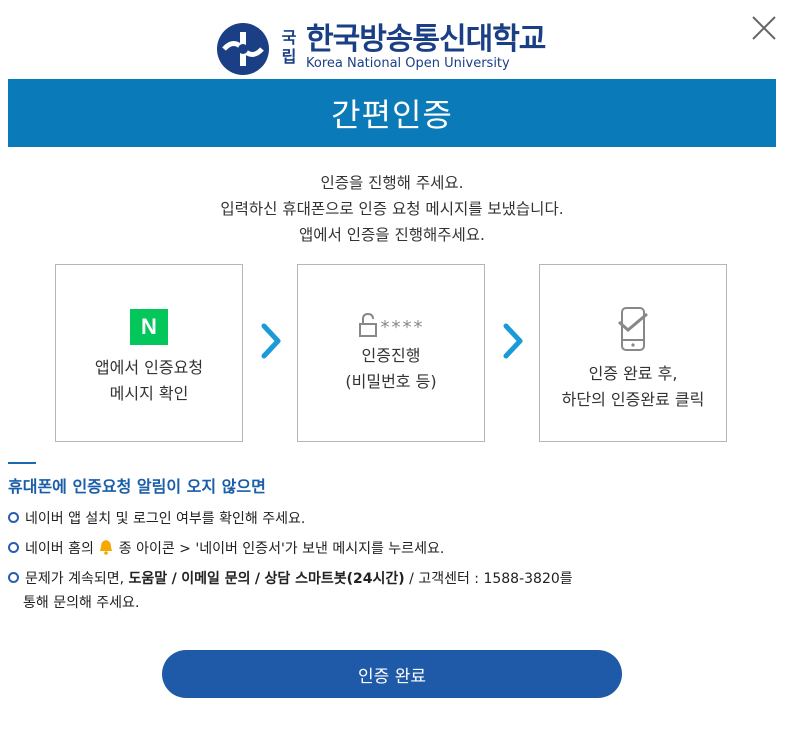 Image resolution: width=804 pixels, height=748 pixels. What do you see at coordinates (226, 549) in the screenshot?
I see `help-bullet-2: 네이버 홈의 종 아이콘 > '네이버 인증서'가 보낸 메시지를 누르세요.` at bounding box center [226, 549].